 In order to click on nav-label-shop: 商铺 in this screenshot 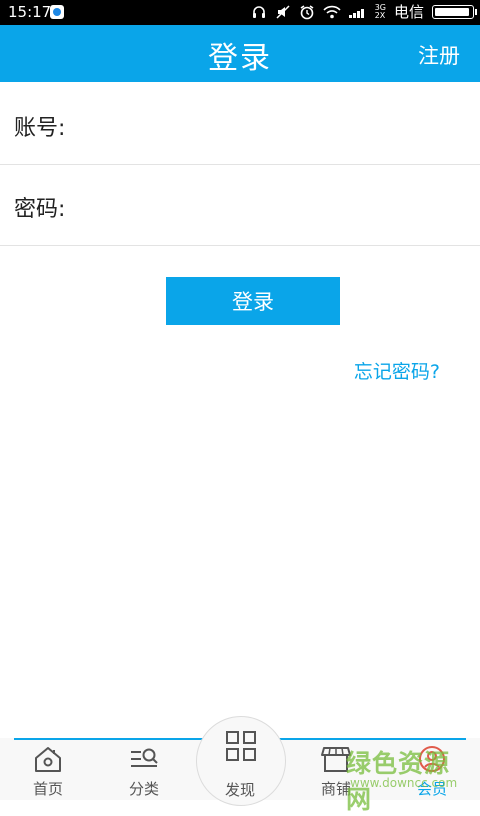, I will do `click(335, 789)`.